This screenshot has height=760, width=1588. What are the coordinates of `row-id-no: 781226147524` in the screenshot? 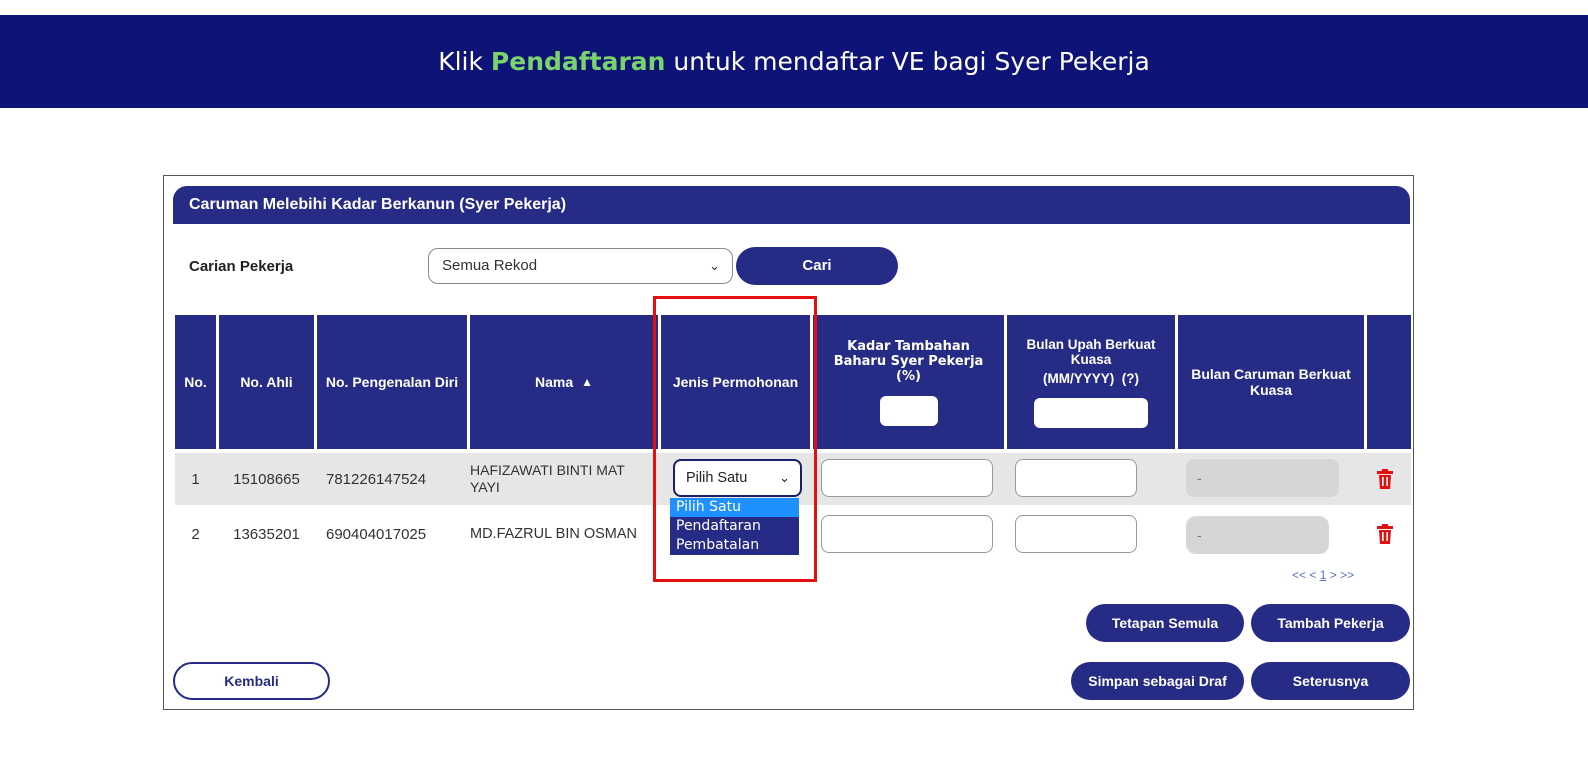 It's located at (376, 479).